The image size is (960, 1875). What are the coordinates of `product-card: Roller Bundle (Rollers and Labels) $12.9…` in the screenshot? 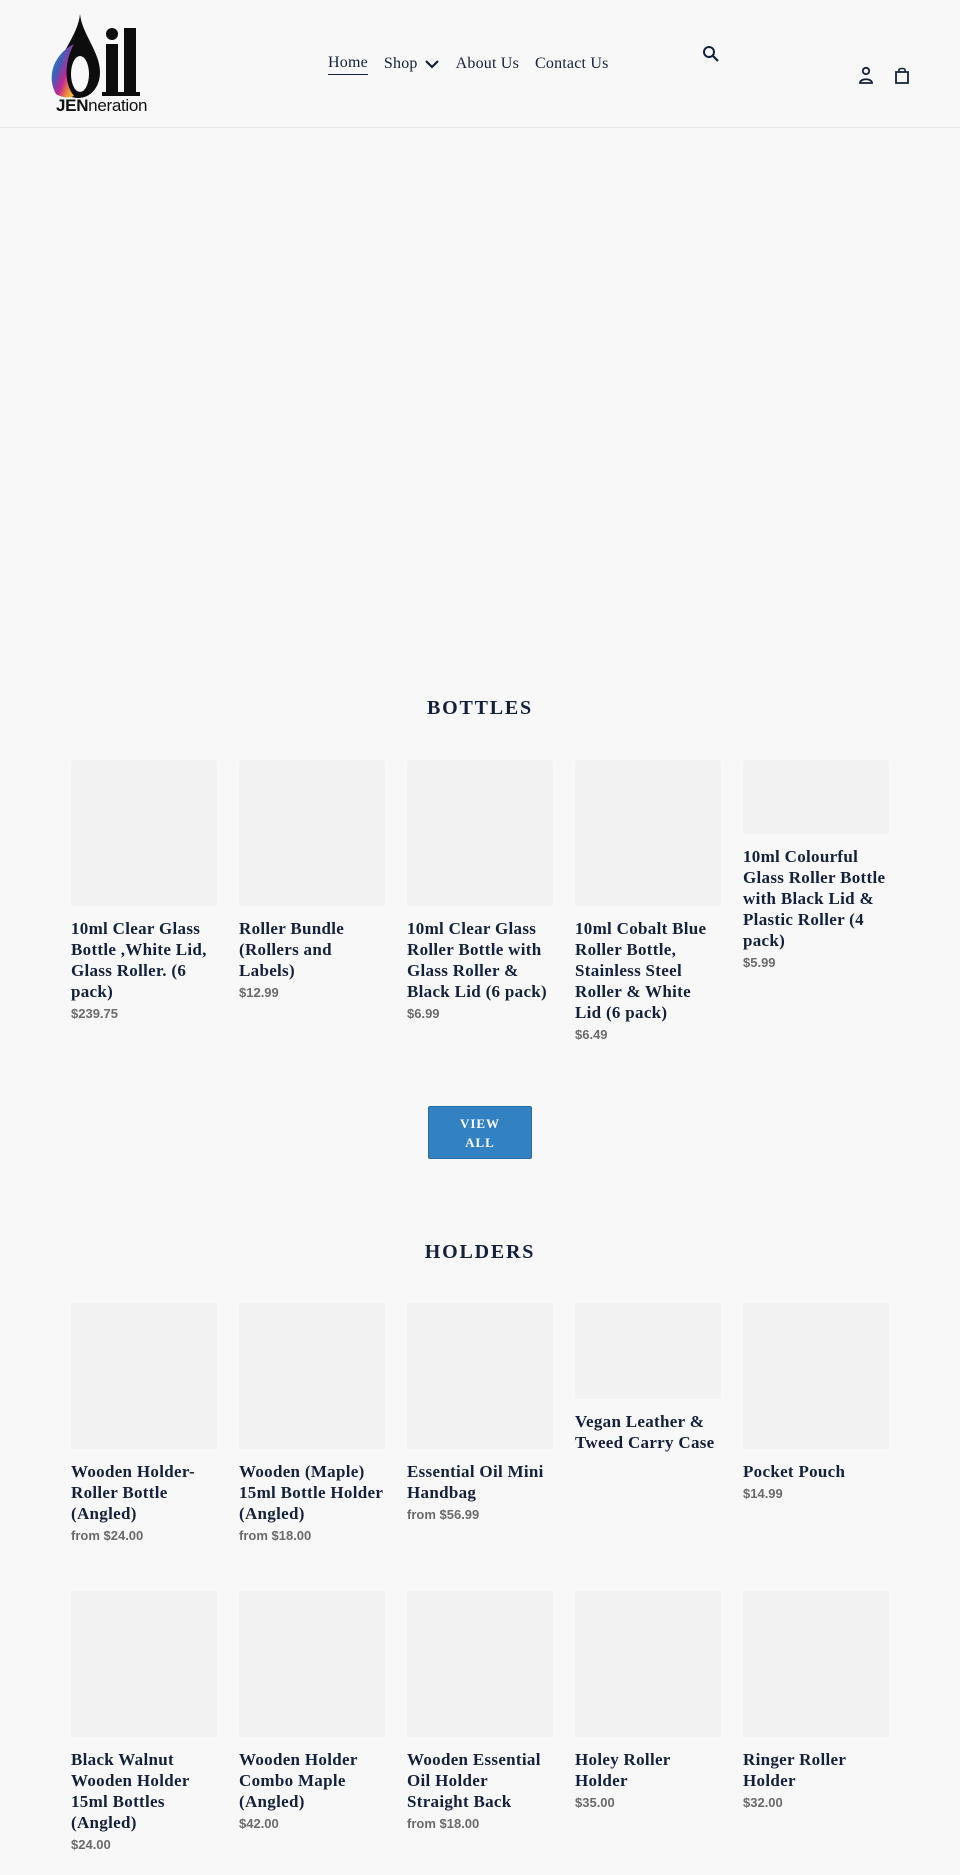 It's located at (312, 881).